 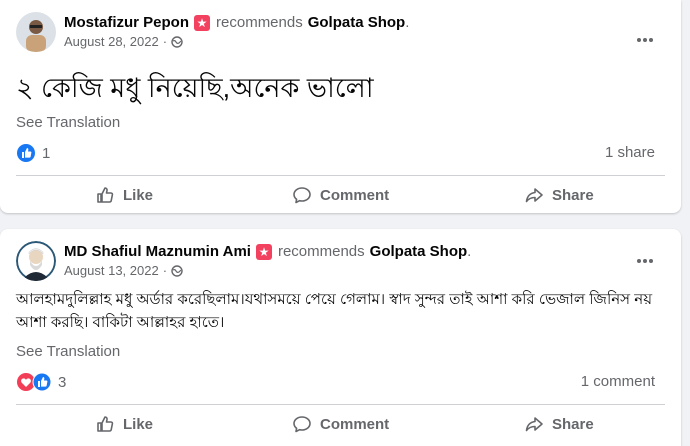 I want to click on reactions-summary: 3, so click(x=41, y=382).